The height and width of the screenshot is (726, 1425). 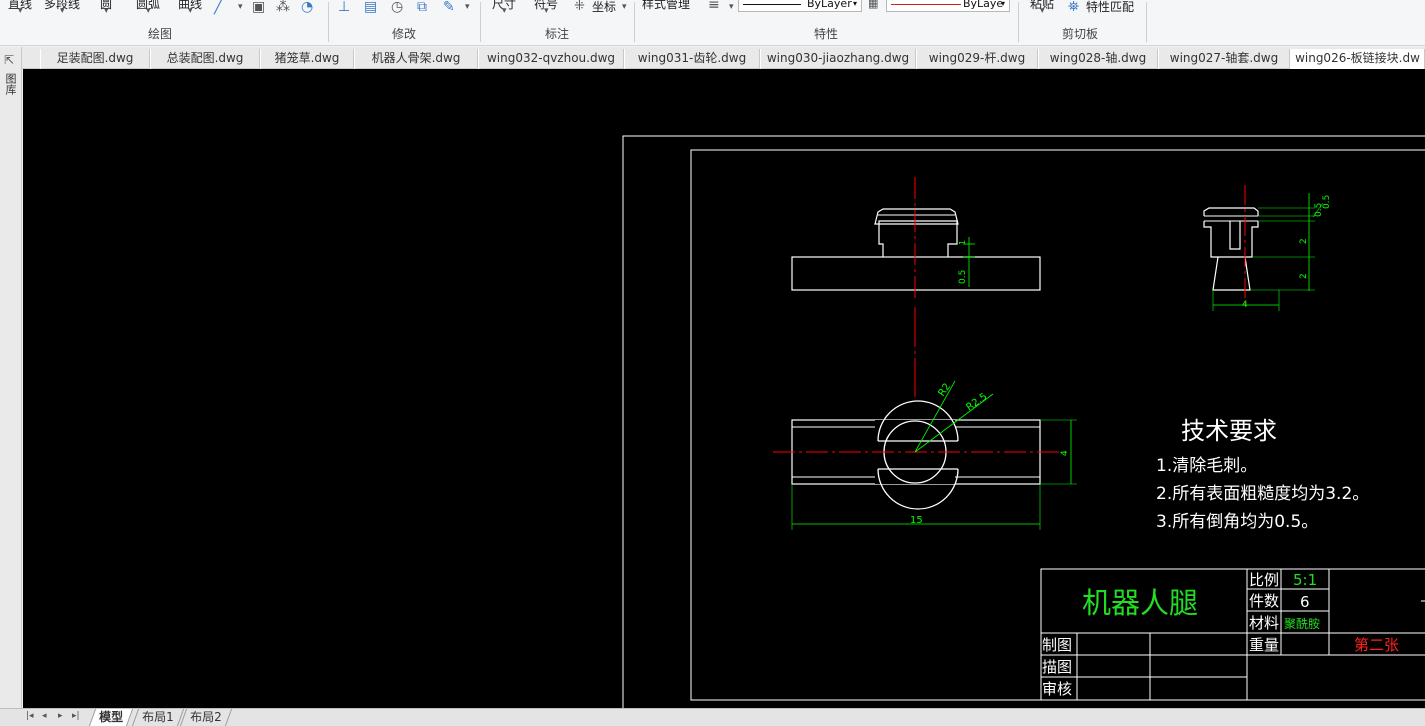 I want to click on tab-pitcher-plant: 猪笼草.dwg, so click(x=307, y=59).